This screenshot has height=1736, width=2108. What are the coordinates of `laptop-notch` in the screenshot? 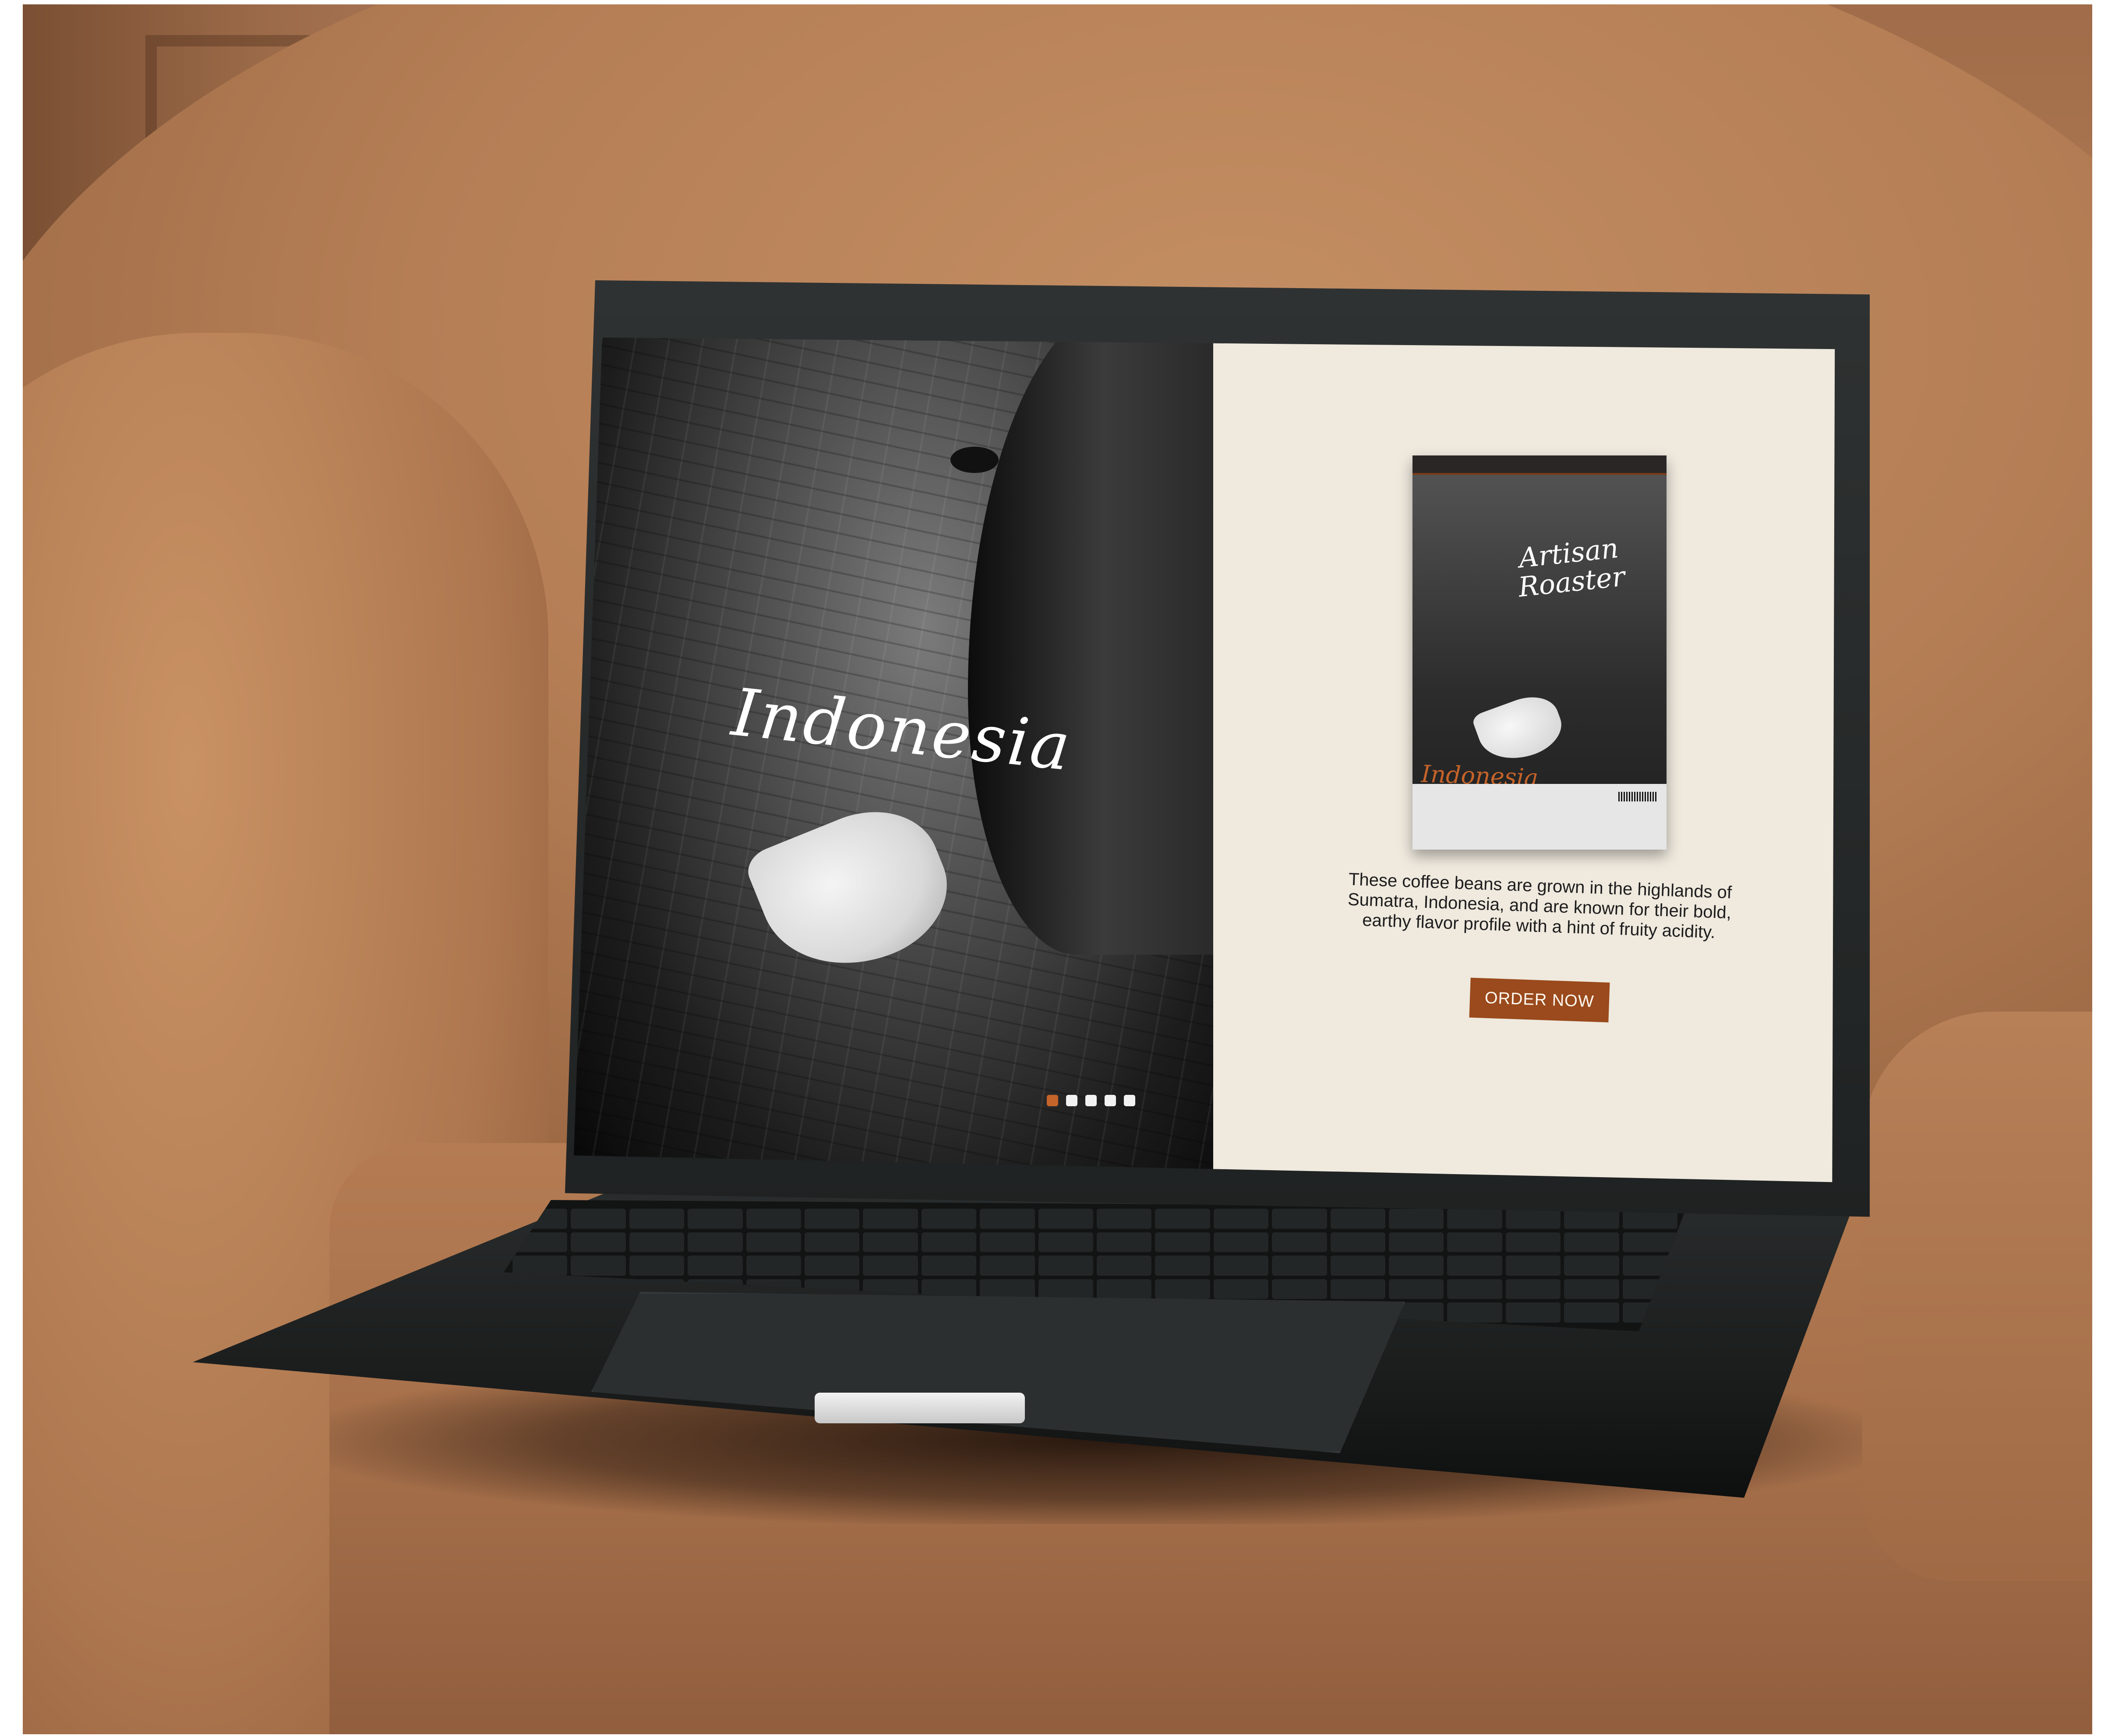 It's located at (920, 1408).